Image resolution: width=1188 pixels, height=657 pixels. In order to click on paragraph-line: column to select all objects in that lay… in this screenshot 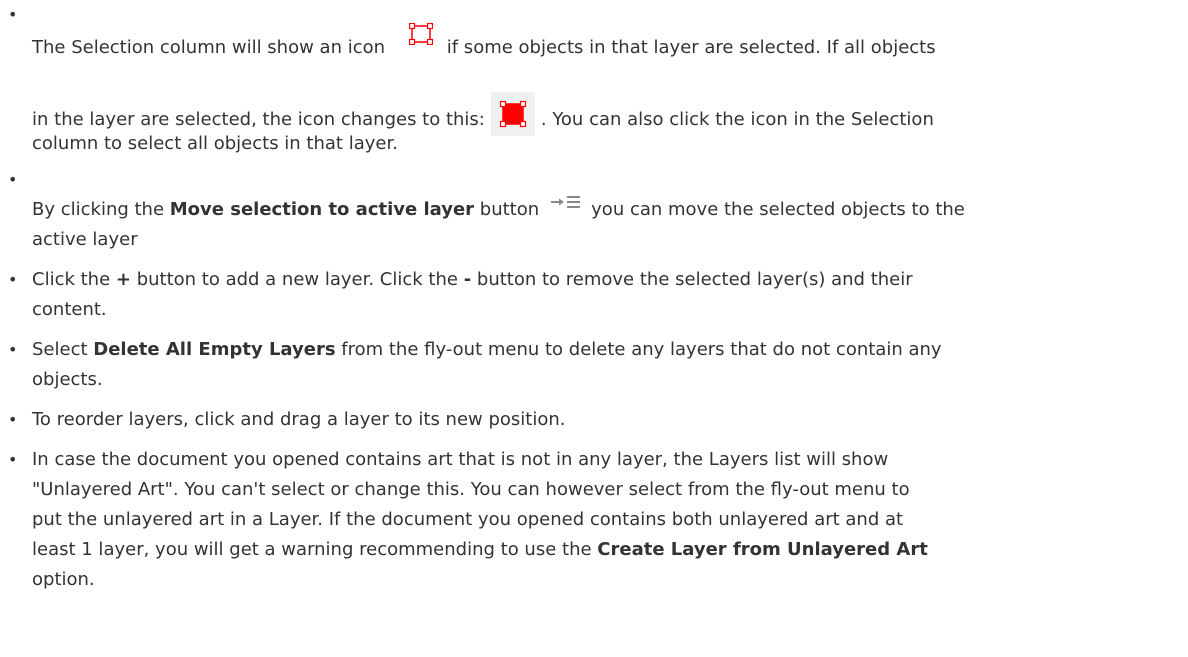, I will do `click(215, 143)`.